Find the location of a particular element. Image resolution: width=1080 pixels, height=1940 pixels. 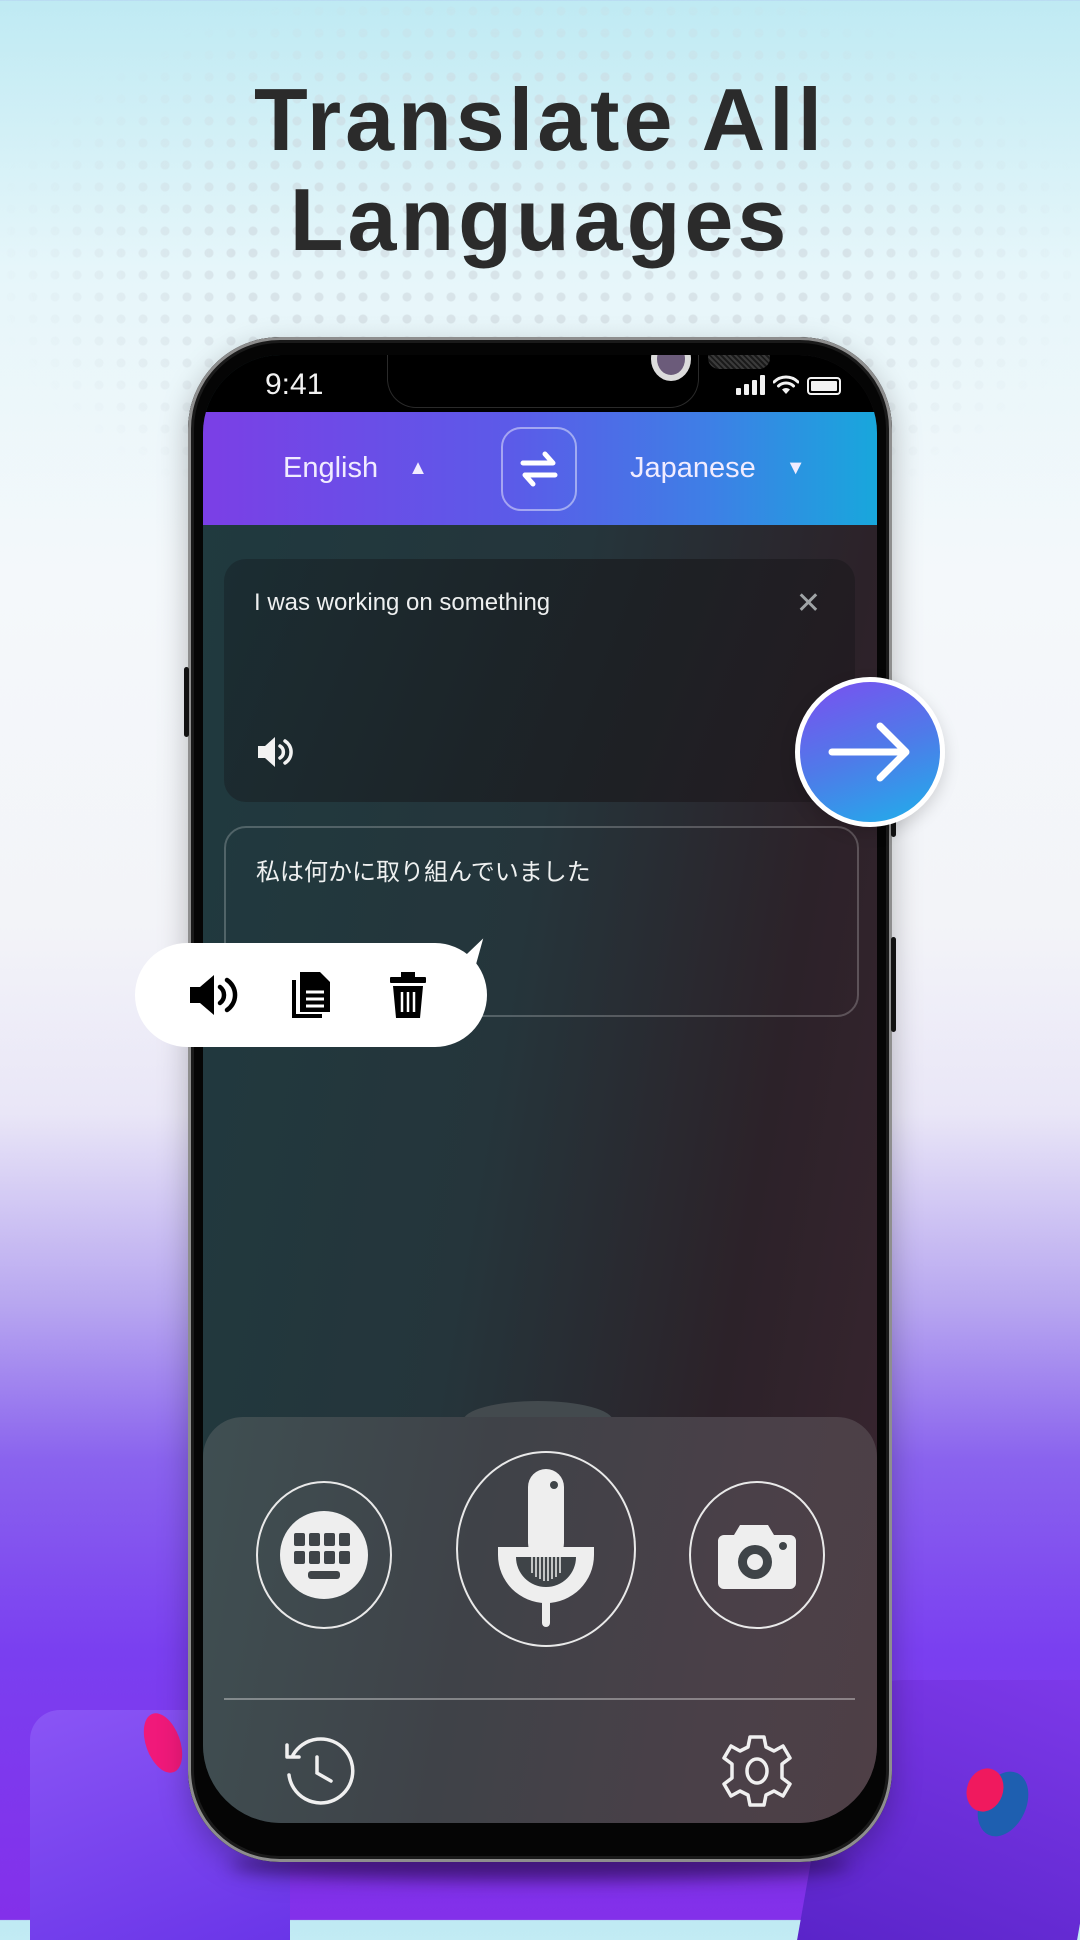

caret-down-icon: ▼ is located at coordinates (795, 468).